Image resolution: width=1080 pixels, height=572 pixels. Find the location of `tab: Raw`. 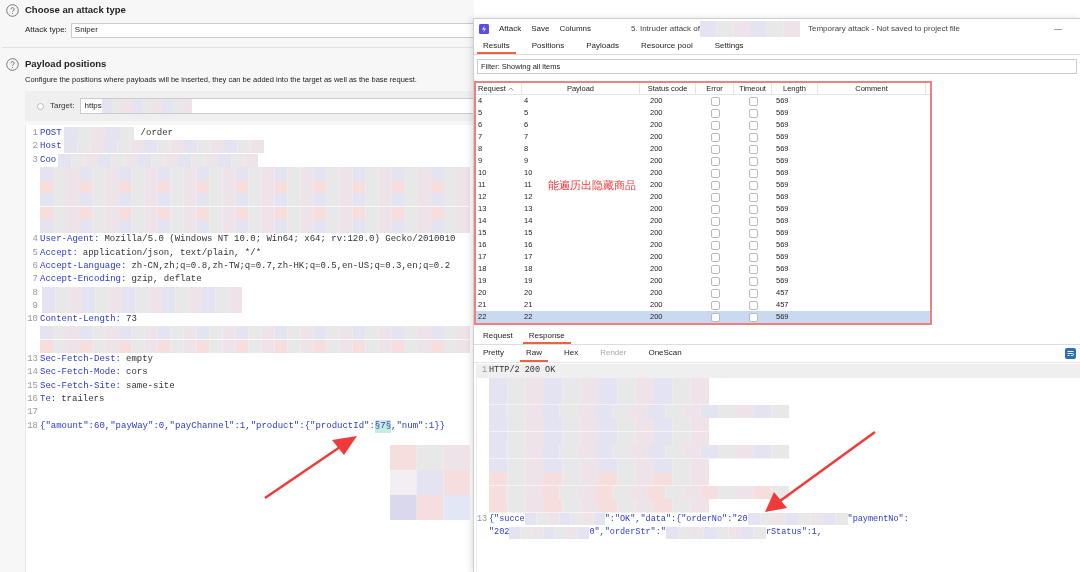

tab: Raw is located at coordinates (533, 353).